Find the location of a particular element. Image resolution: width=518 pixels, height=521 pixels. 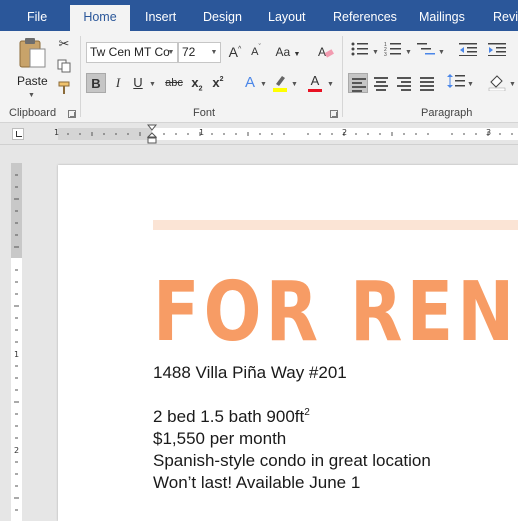

paste-button: Paste ▼ is located at coordinates (32, 70).